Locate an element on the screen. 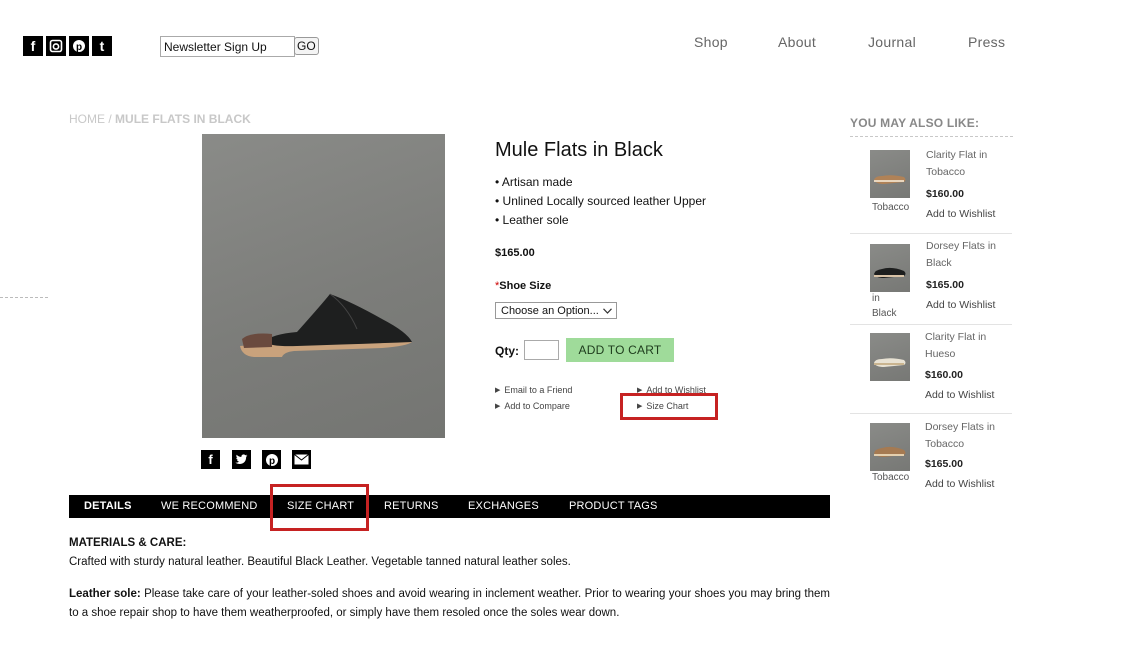 The height and width of the screenshot is (655, 1137). tab-exchanges: EXCHANGES is located at coordinates (503, 506).